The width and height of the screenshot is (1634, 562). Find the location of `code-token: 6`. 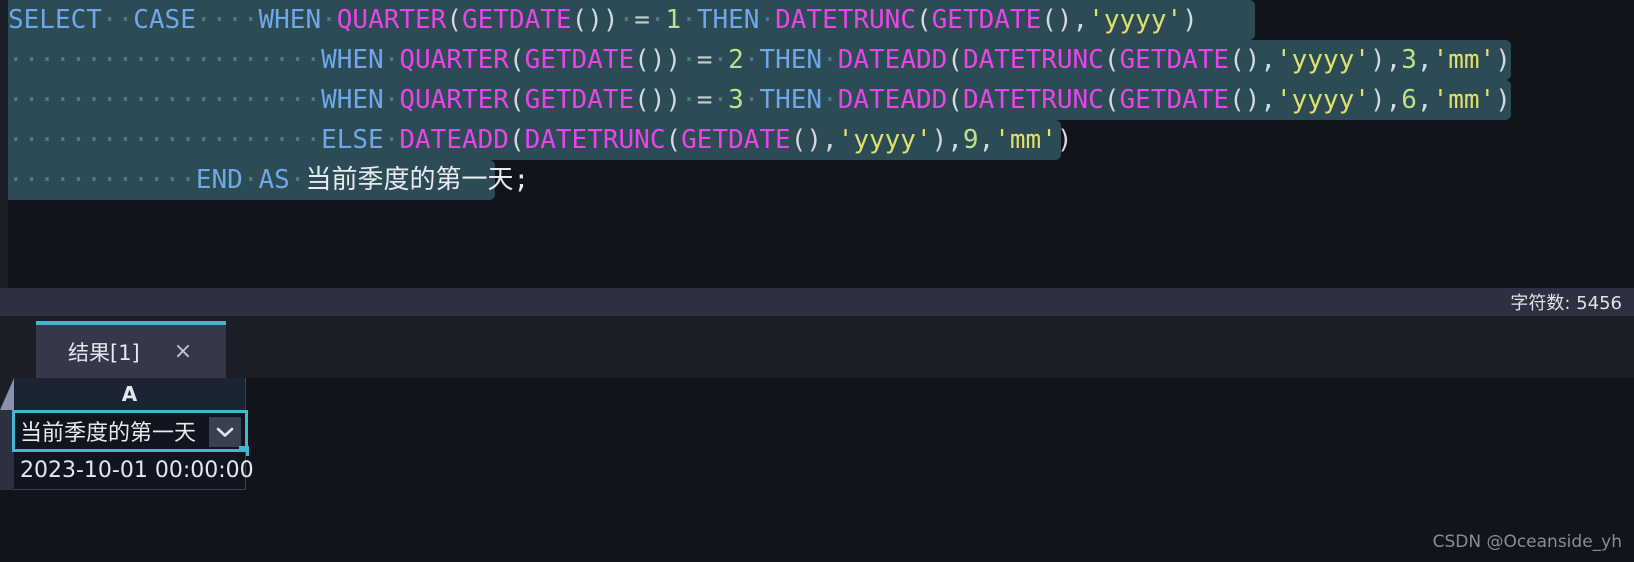

code-token: 6 is located at coordinates (1409, 100).